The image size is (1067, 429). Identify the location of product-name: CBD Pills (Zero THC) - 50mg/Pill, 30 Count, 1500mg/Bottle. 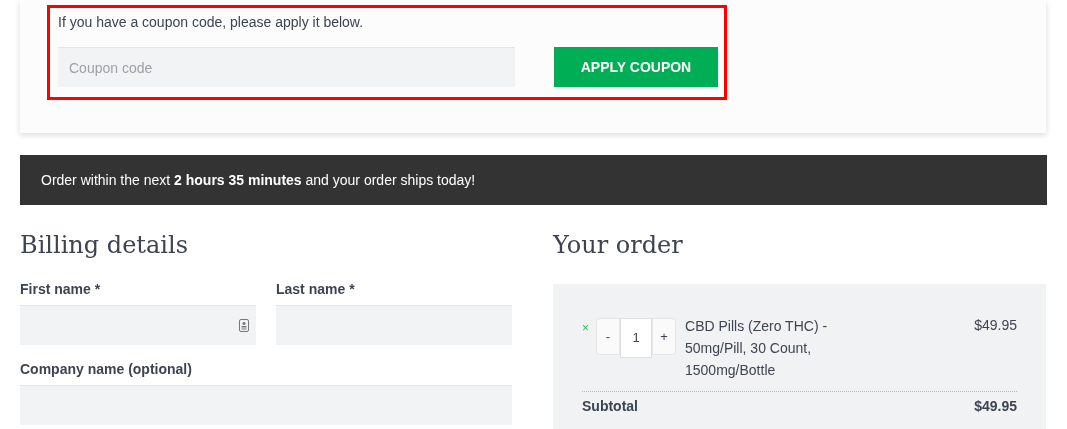
(757, 348).